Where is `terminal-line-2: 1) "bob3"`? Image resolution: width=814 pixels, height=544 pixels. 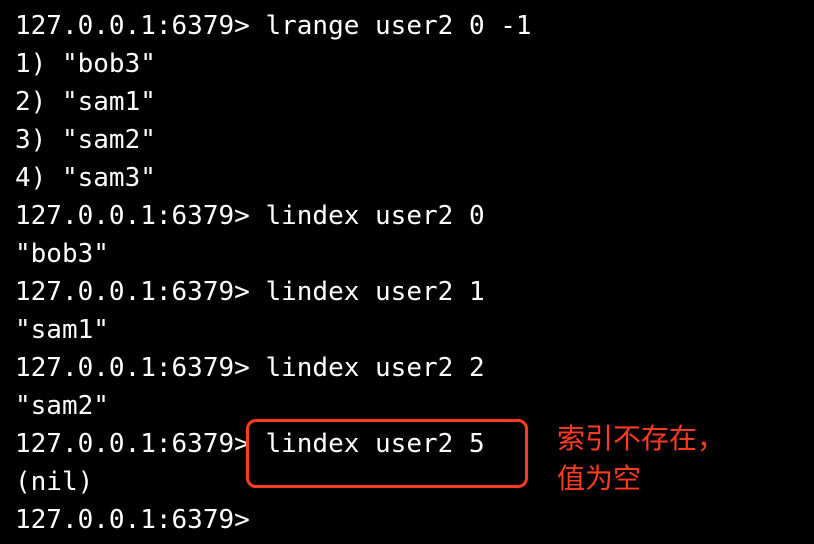 terminal-line-2: 1) "bob3" is located at coordinates (85, 64).